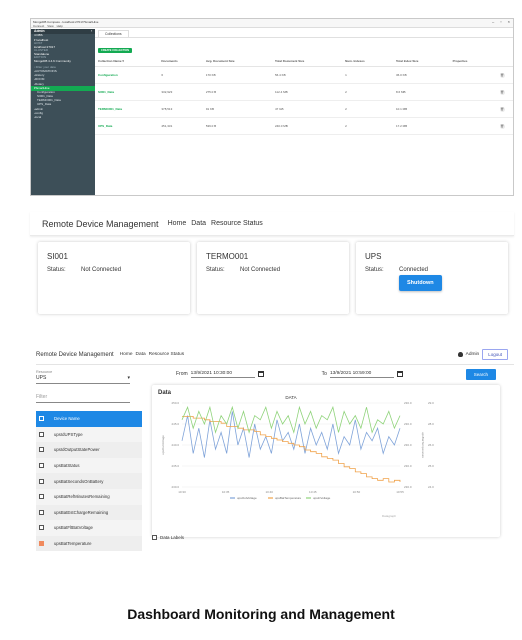 This screenshot has width=522, height=640. What do you see at coordinates (127, 75) in the screenshot?
I see `collection-name-cell: Configuration` at bounding box center [127, 75].